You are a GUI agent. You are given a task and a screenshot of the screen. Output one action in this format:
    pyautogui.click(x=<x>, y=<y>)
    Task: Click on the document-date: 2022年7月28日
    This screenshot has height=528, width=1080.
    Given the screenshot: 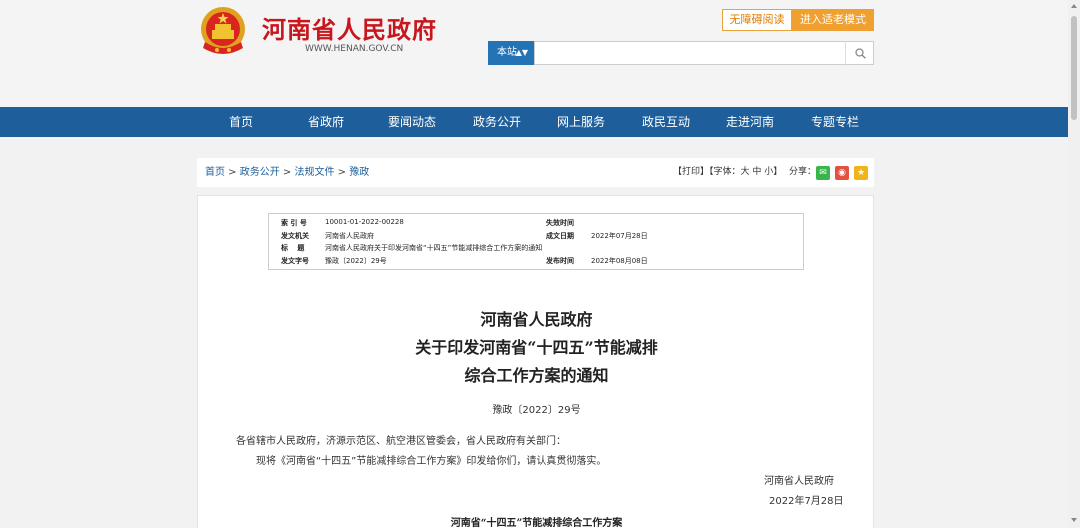 What is the action you would take?
    pyautogui.click(x=806, y=501)
    